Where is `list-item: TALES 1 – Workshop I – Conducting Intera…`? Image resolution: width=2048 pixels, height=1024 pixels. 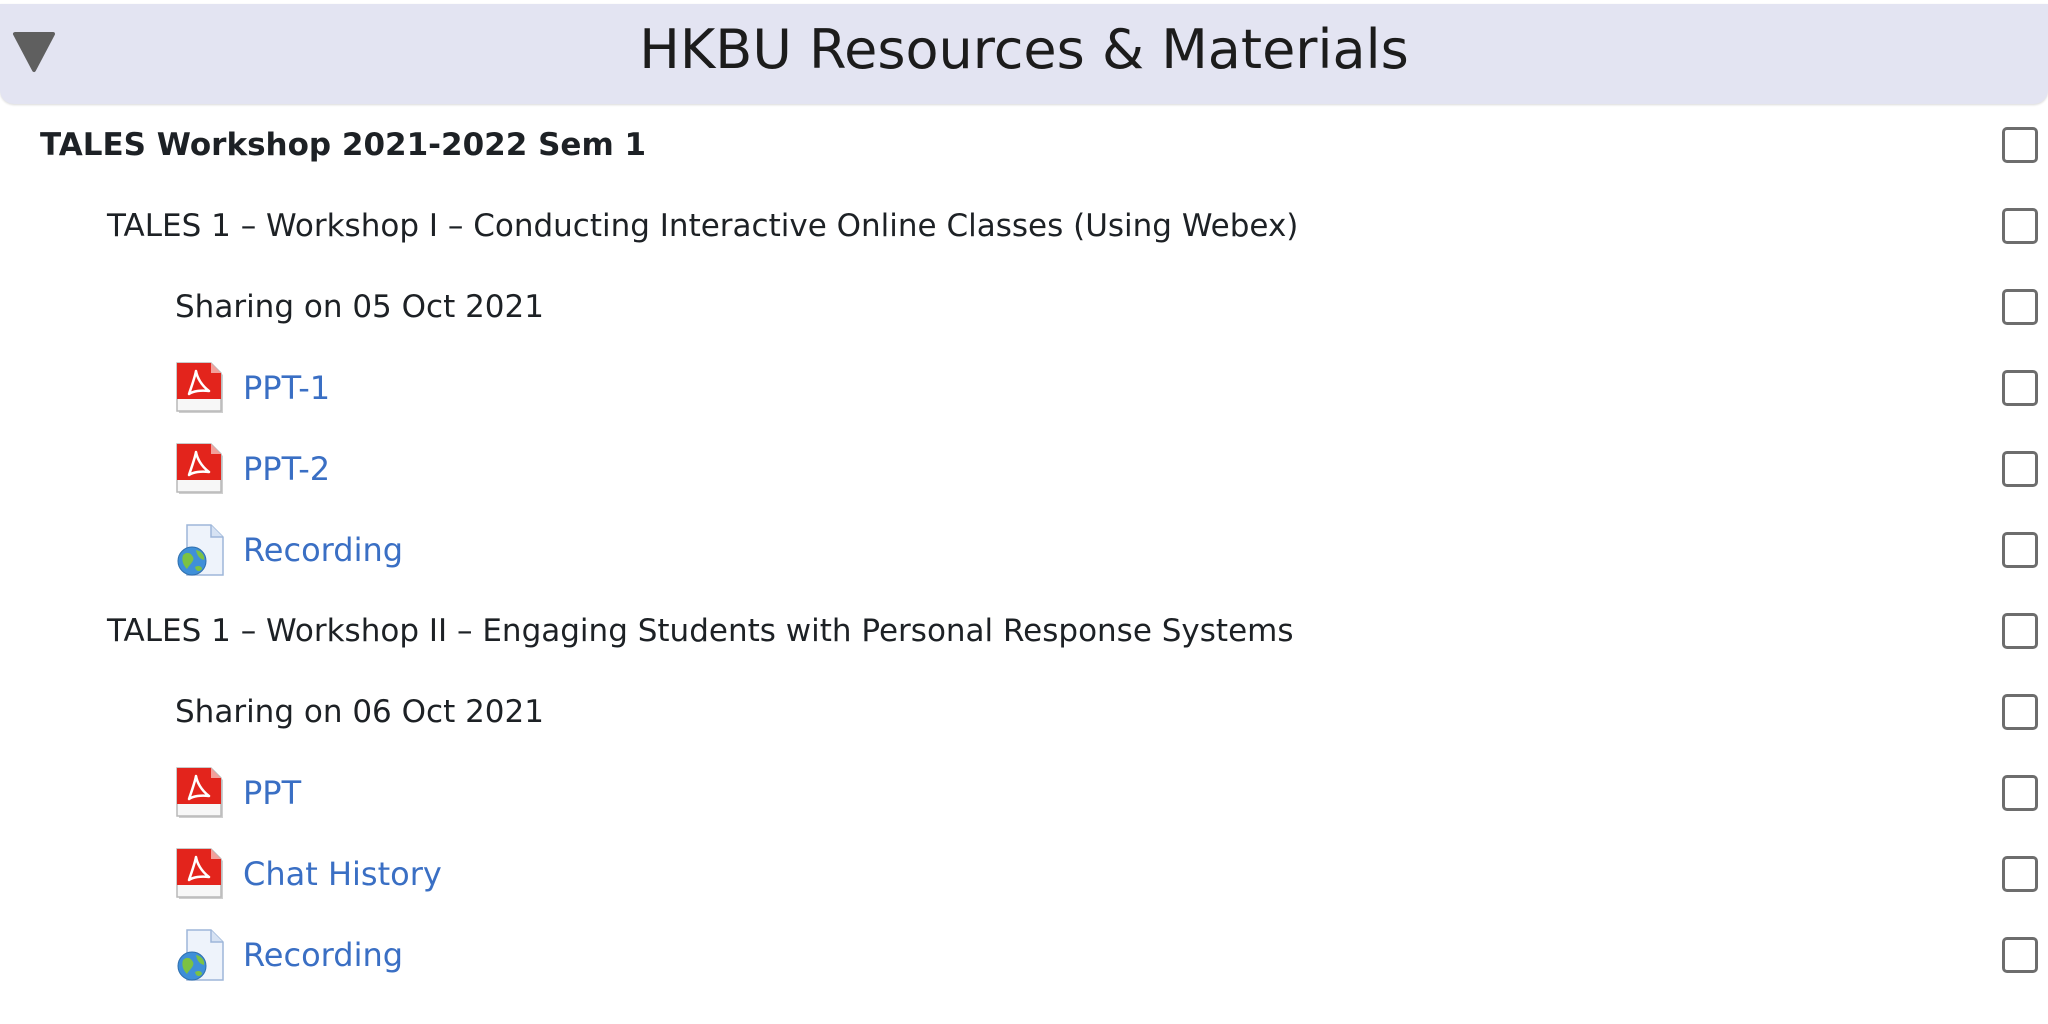
list-item: TALES 1 – Workshop I – Conducting Intera… is located at coordinates (1024, 225).